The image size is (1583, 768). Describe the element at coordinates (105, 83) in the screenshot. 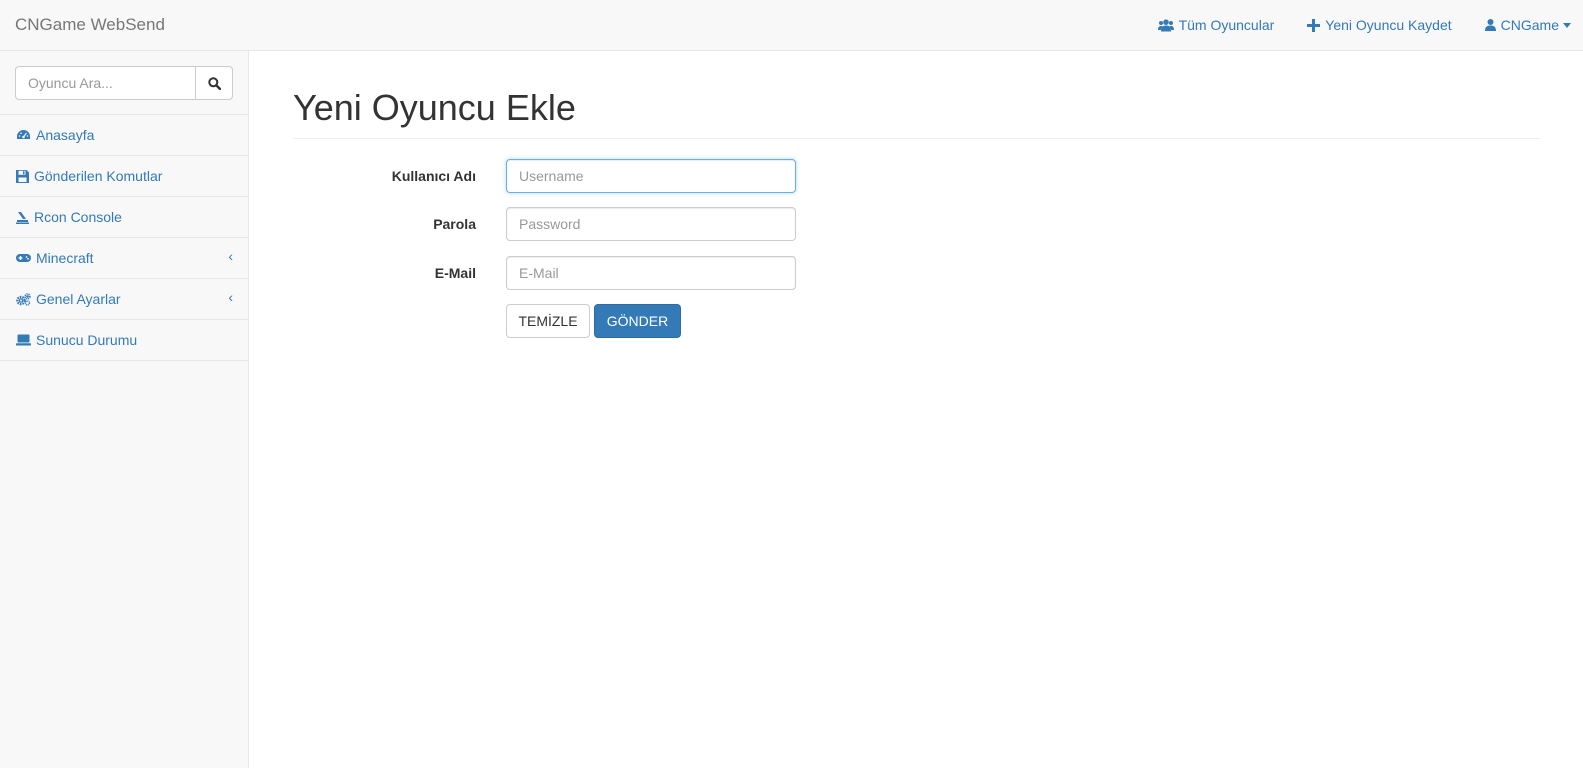

I see `player-search-input` at that location.